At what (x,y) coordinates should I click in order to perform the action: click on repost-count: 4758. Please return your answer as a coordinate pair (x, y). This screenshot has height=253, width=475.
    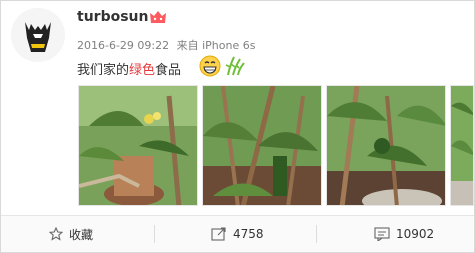
    Looking at the image, I should click on (248, 234).